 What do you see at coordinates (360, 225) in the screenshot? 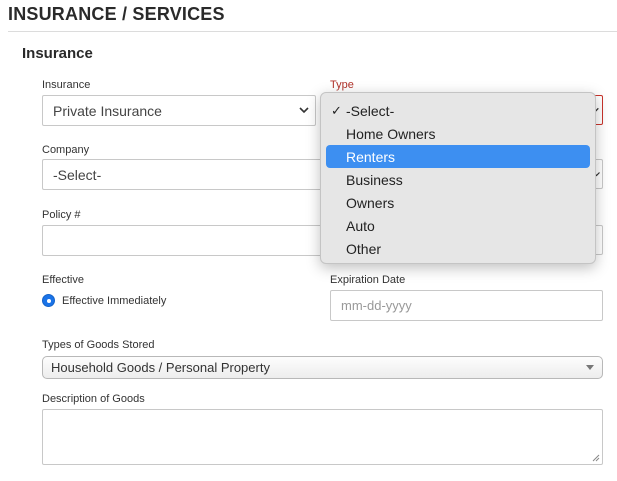
I see `type-option-label: Auto` at bounding box center [360, 225].